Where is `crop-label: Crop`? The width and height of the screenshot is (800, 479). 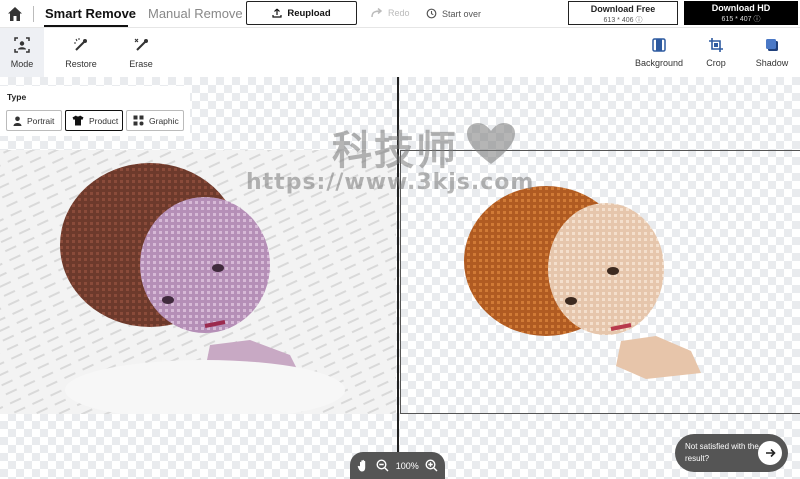
crop-label: Crop is located at coordinates (716, 62).